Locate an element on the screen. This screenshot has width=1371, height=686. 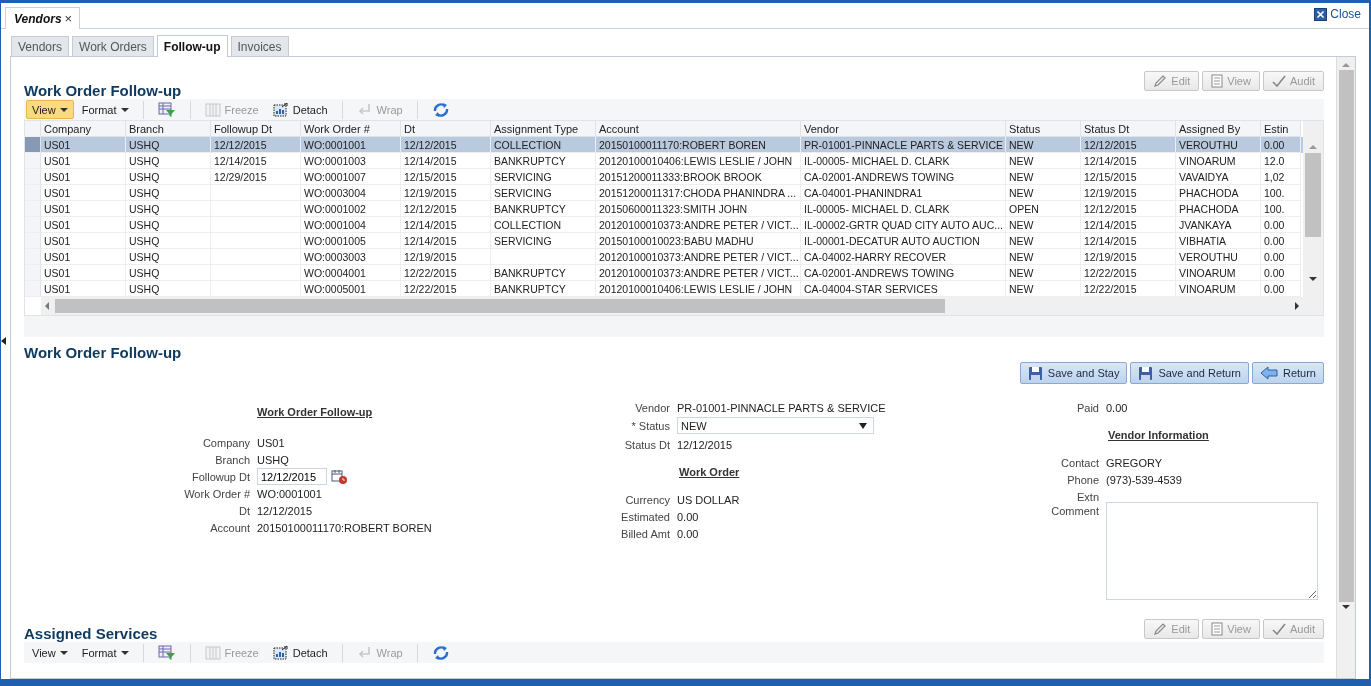
field-value: 0.00 is located at coordinates (1117, 407).